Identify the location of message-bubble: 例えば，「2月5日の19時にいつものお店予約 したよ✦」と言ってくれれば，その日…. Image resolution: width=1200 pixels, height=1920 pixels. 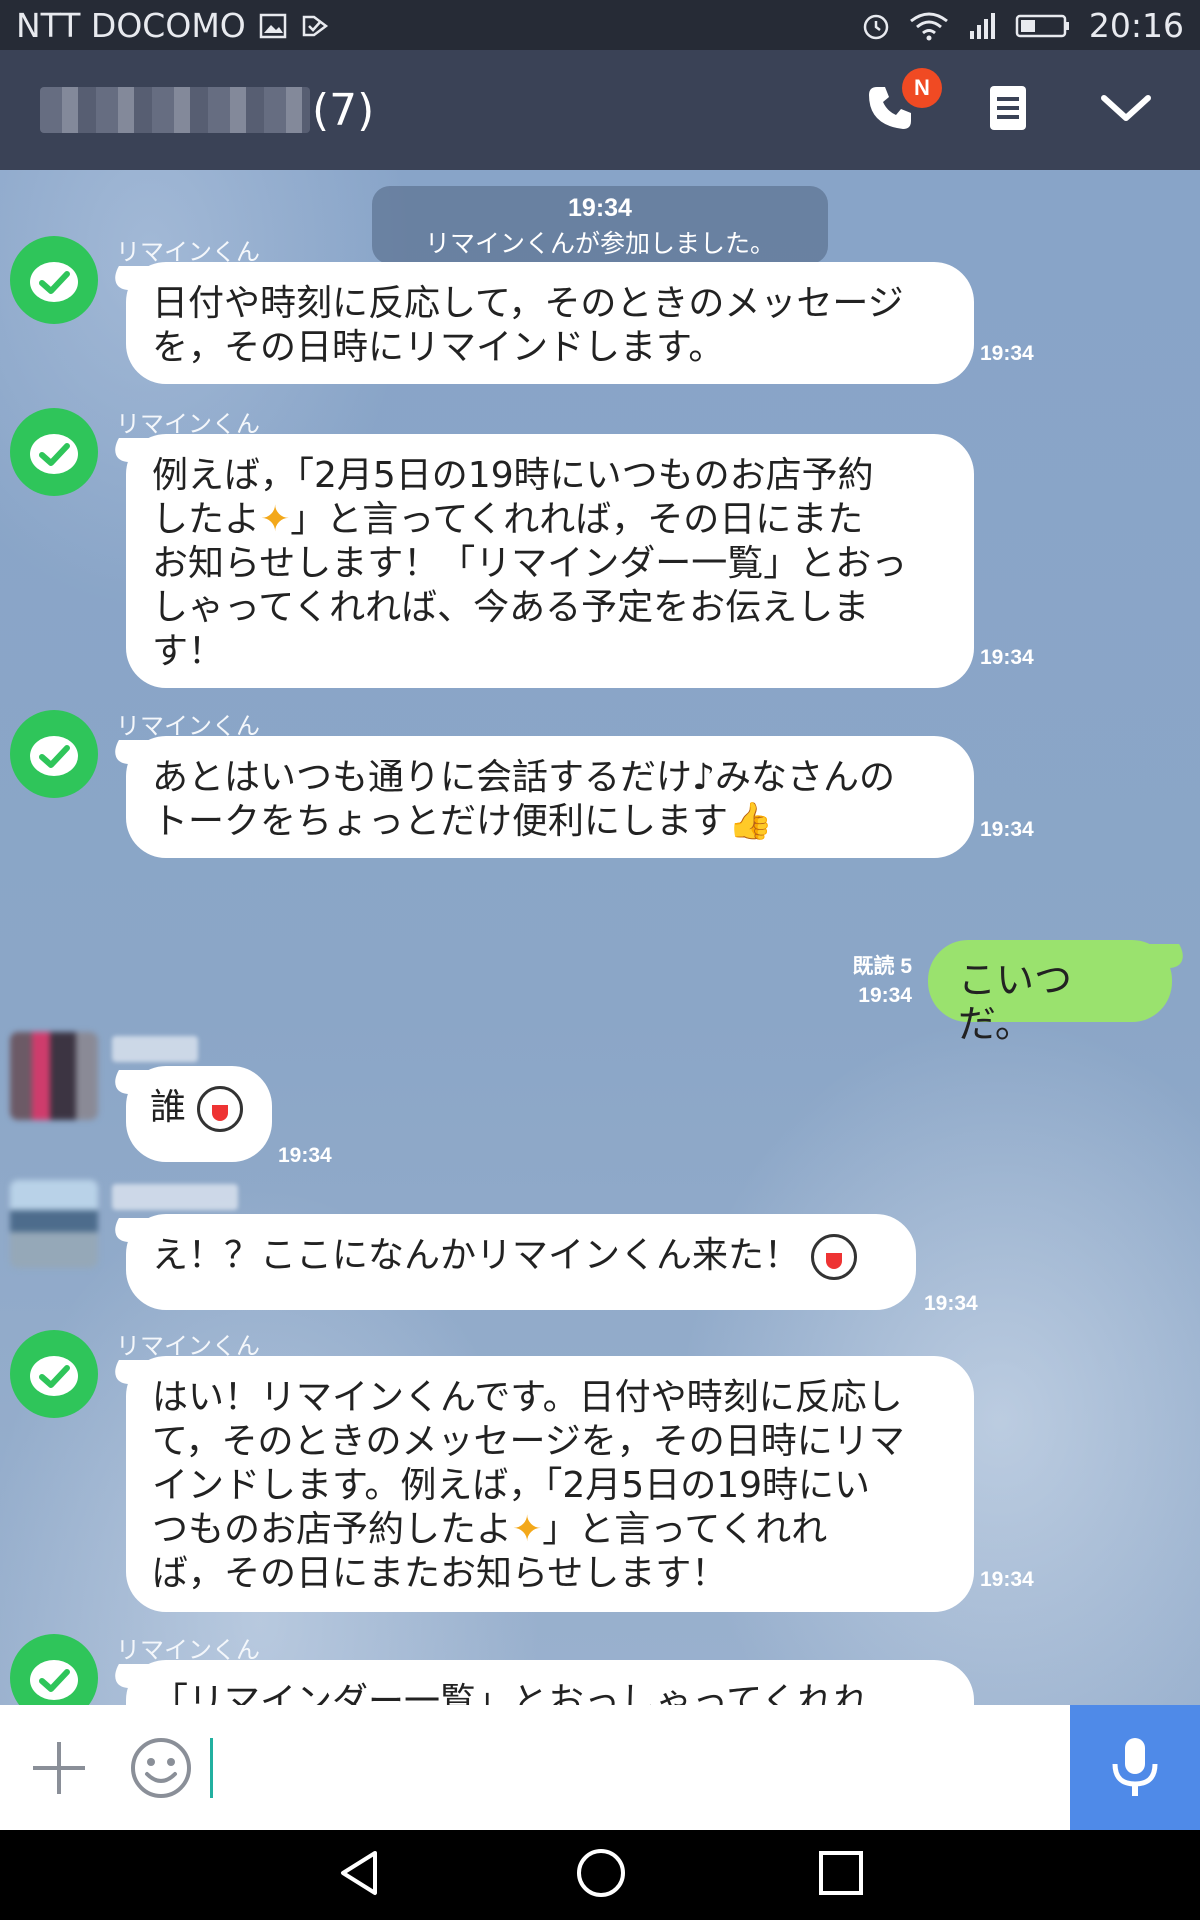
(550, 561).